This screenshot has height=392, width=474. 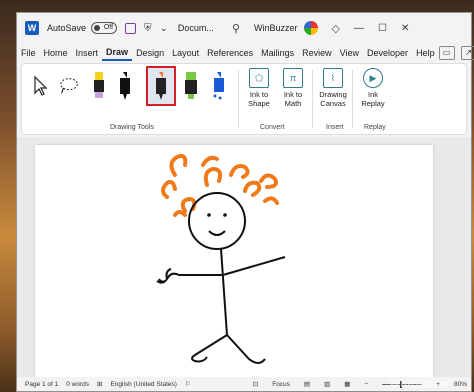 I want to click on tab-mailings: Mailings, so click(x=277, y=53).